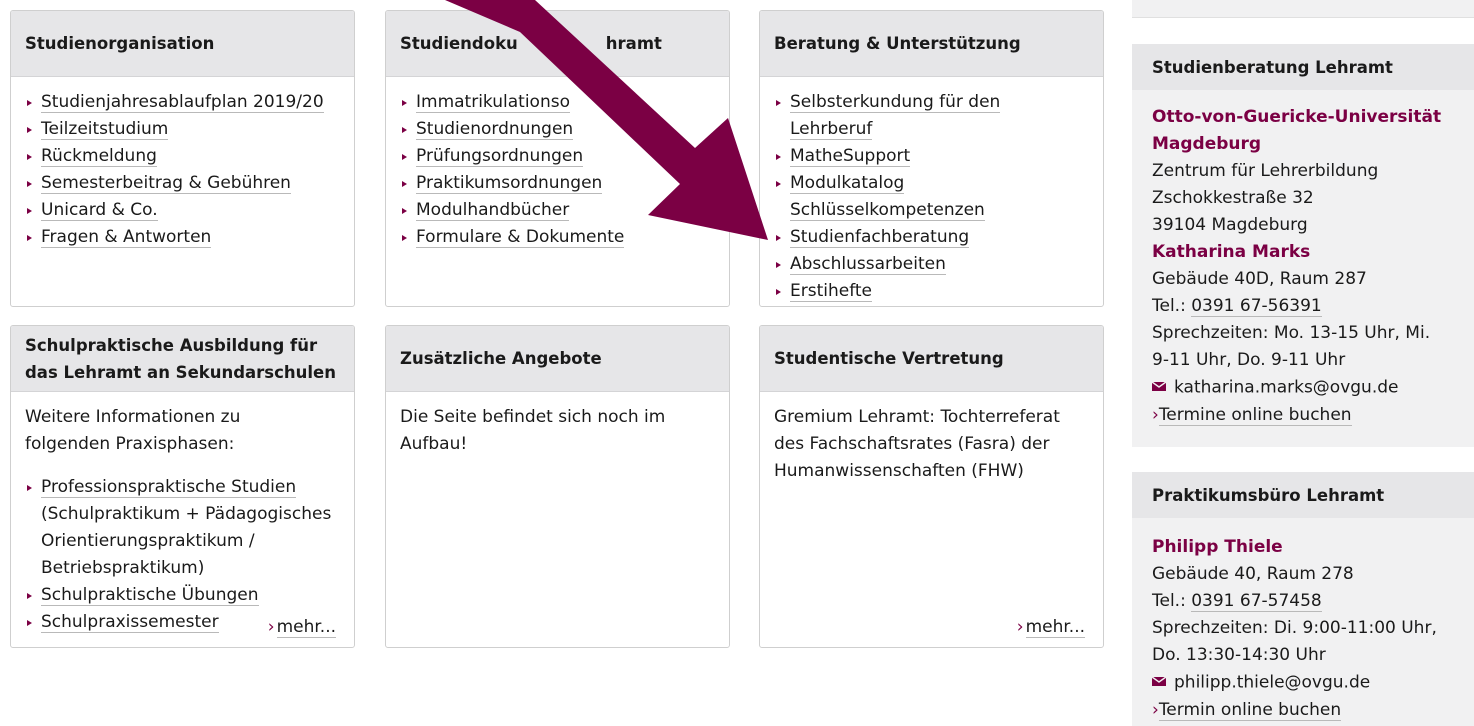 Image resolution: width=1474 pixels, height=726 pixels. Describe the element at coordinates (1233, 198) in the screenshot. I see `street-address: Zschokkestraße 32` at that location.